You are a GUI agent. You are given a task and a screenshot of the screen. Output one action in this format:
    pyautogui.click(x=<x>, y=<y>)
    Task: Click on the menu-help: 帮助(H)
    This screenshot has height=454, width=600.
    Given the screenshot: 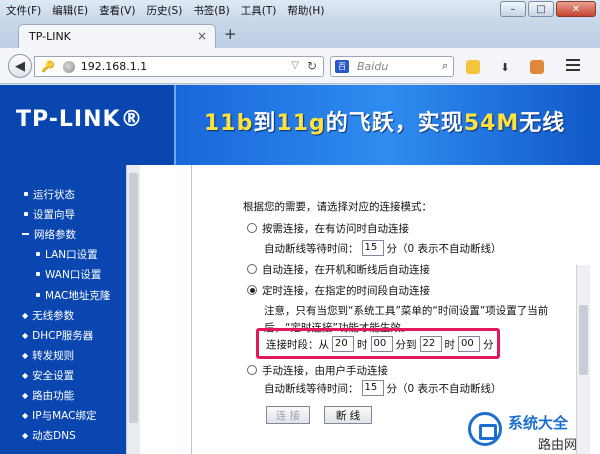 What is the action you would take?
    pyautogui.click(x=305, y=10)
    